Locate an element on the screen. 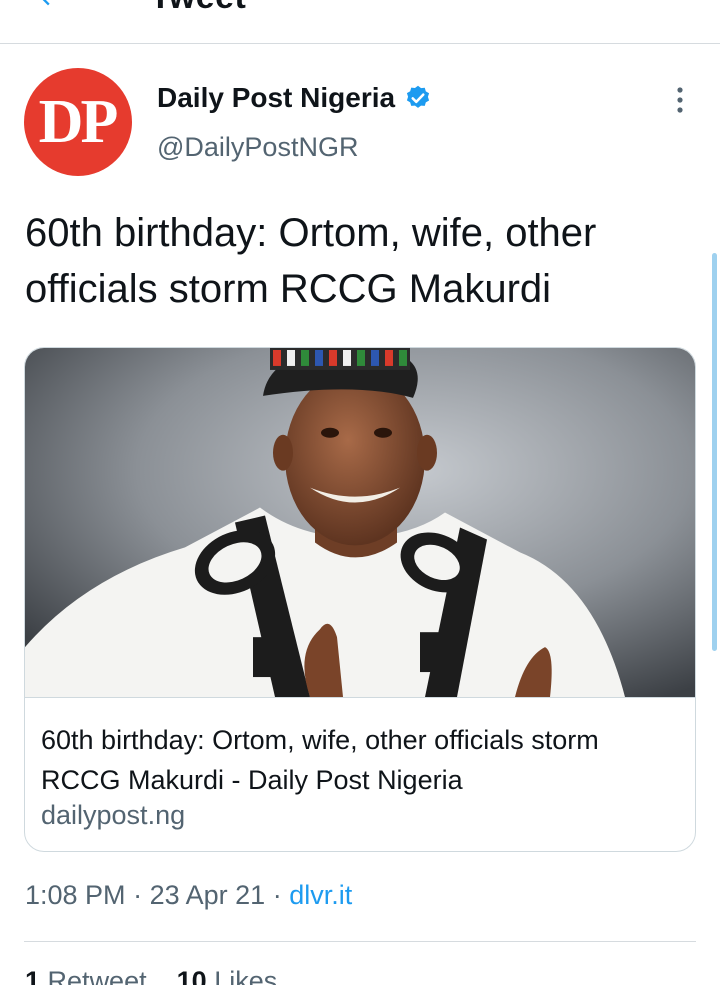  card-domain: dailypost.ng is located at coordinates (113, 815).